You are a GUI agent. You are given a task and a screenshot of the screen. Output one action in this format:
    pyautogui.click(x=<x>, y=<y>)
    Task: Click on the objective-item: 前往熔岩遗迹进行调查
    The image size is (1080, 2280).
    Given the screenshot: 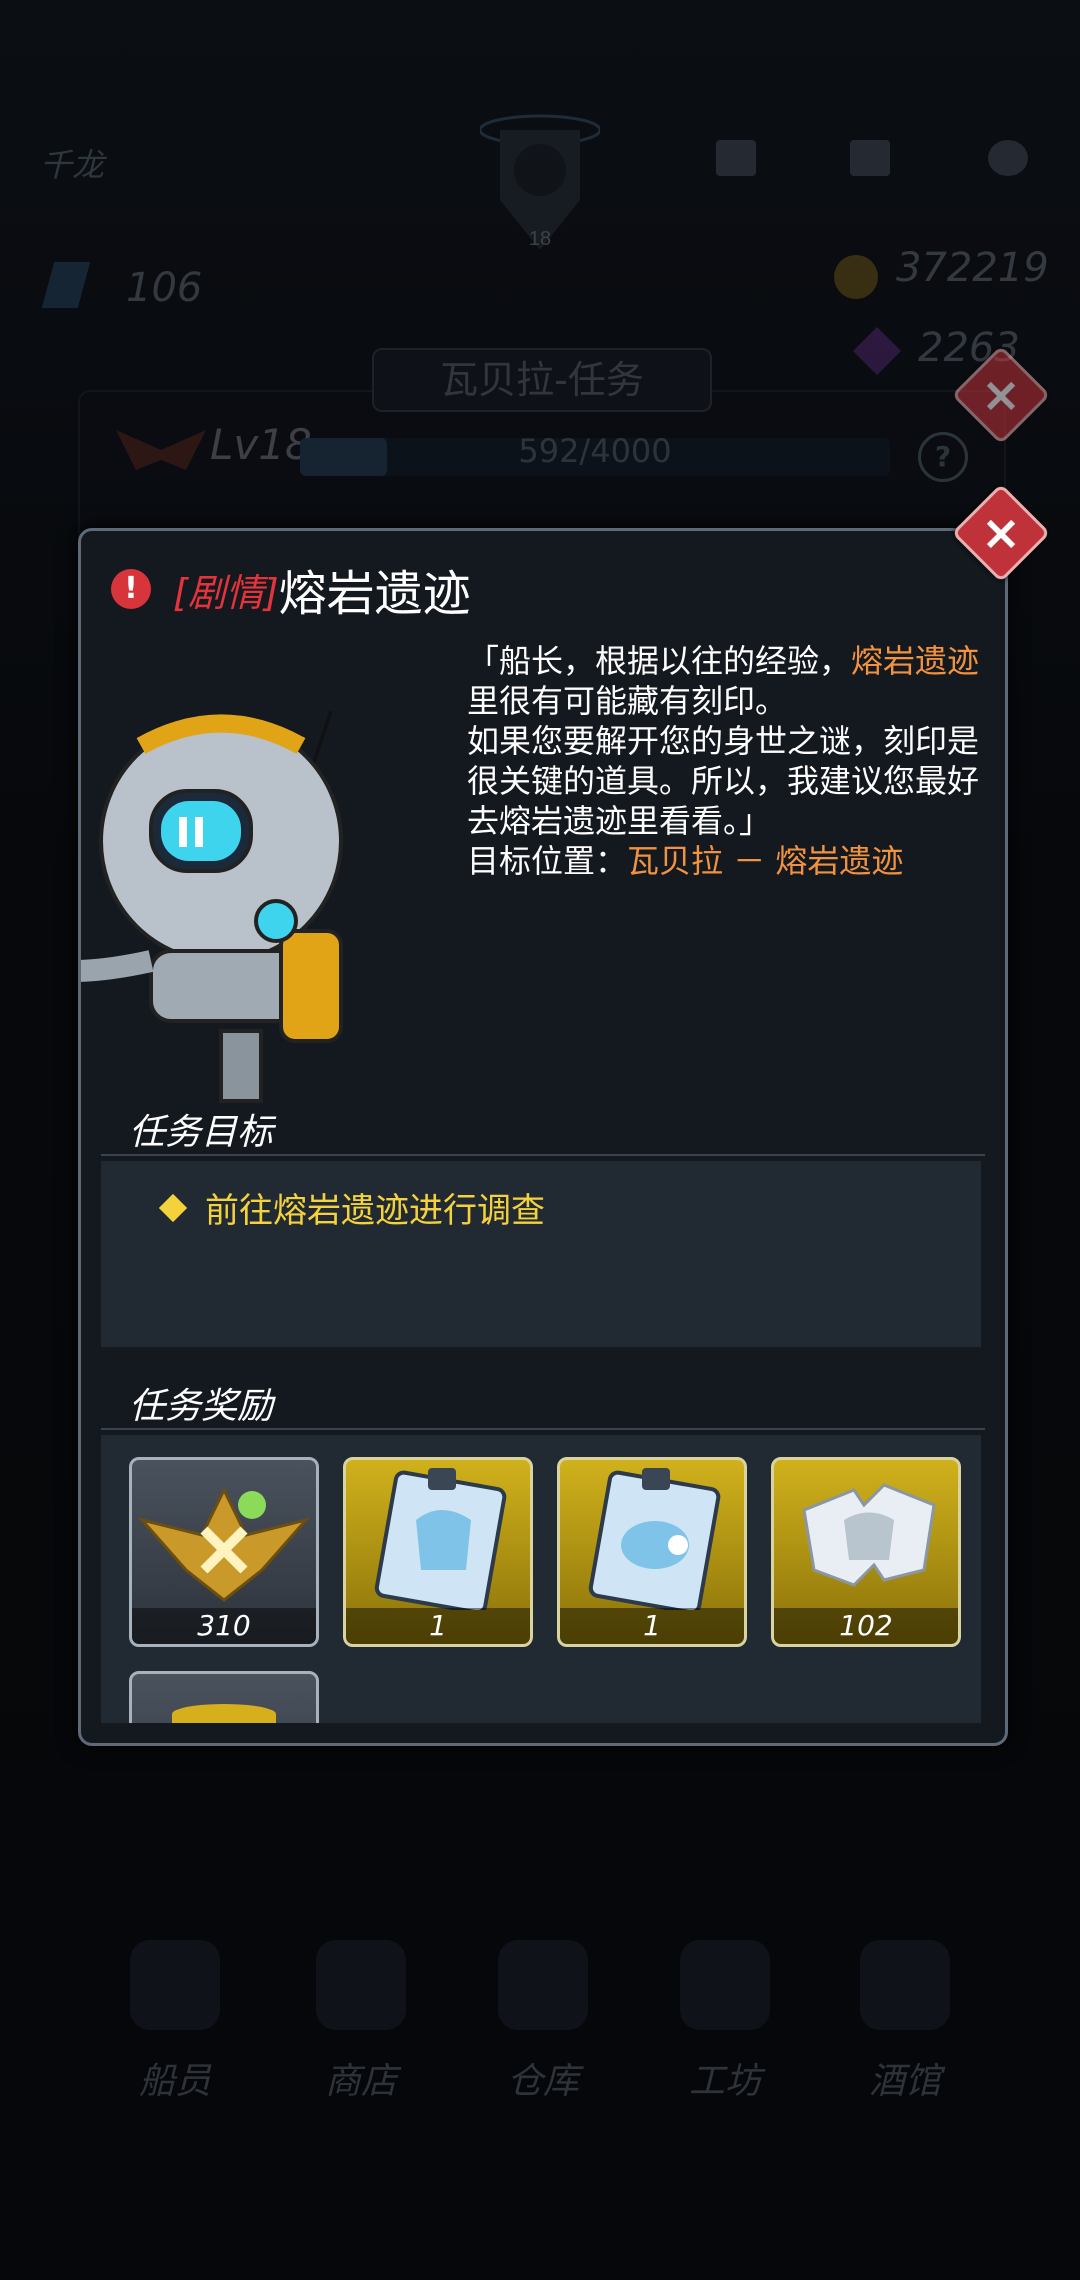 What is the action you would take?
    pyautogui.click(x=351, y=1207)
    